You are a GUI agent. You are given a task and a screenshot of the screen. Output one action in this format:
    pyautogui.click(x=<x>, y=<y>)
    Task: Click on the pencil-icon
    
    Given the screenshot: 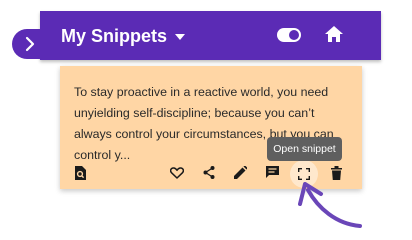 What is the action you would take?
    pyautogui.click(x=240, y=172)
    